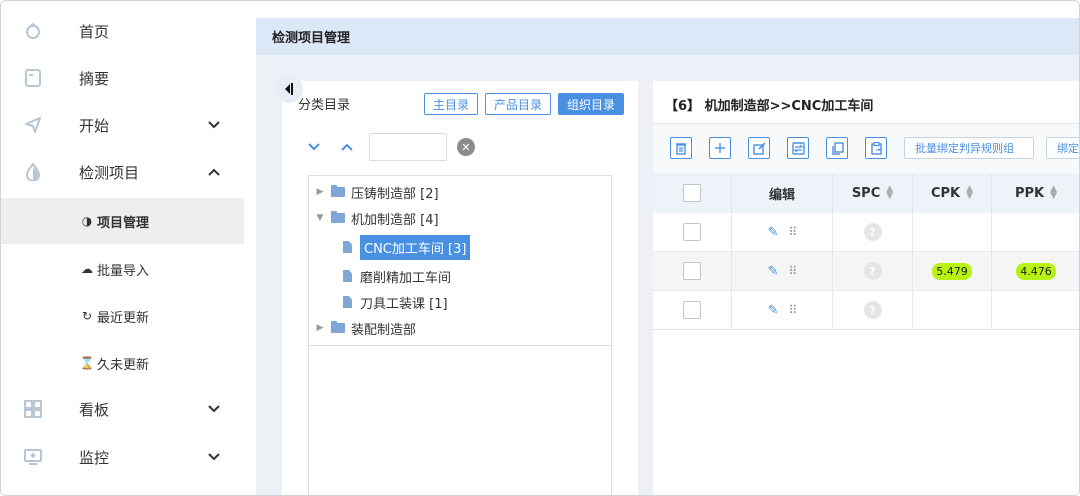  I want to click on tree-node-label: CNC加工车间 [3], so click(415, 247).